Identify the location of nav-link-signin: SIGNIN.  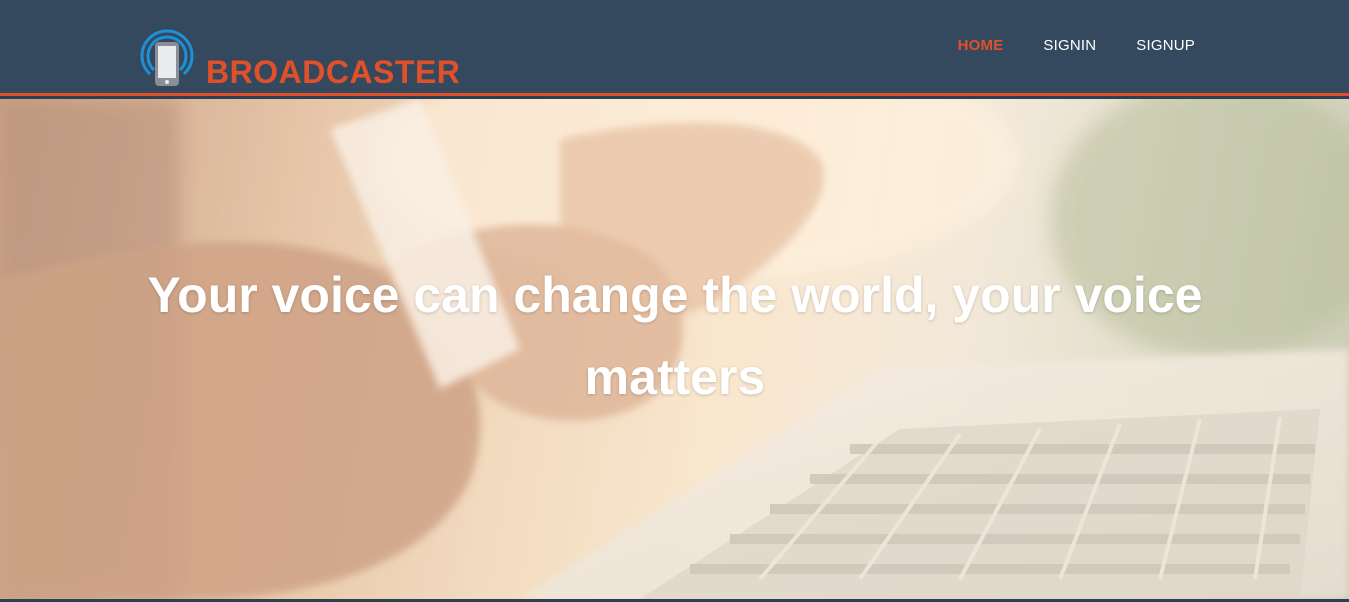
(1069, 45).